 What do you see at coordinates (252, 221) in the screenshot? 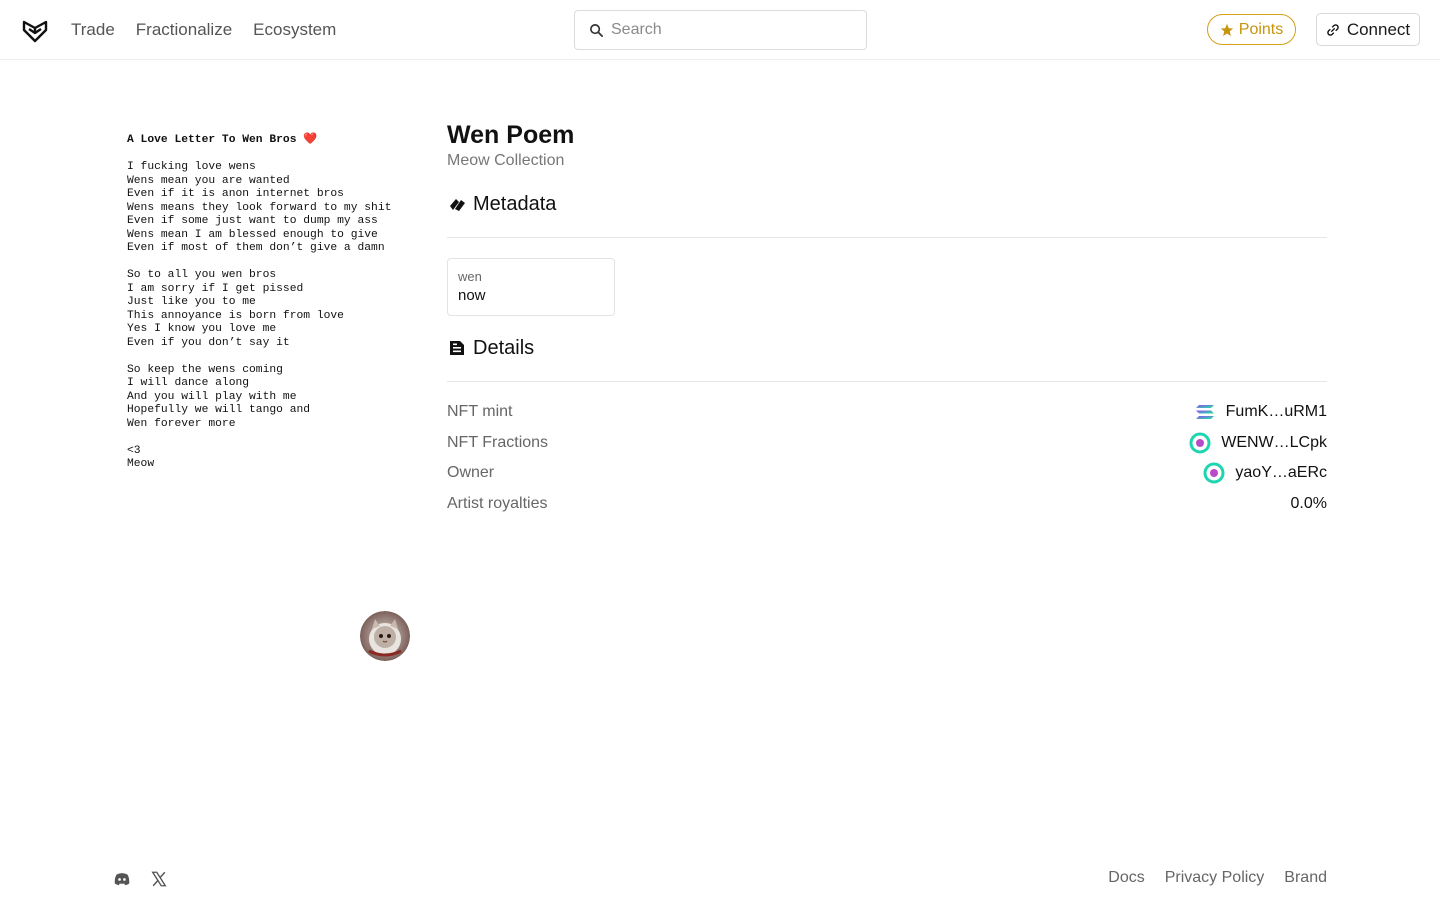
I see `poem-line: Even if some just want to dump my ass` at bounding box center [252, 221].